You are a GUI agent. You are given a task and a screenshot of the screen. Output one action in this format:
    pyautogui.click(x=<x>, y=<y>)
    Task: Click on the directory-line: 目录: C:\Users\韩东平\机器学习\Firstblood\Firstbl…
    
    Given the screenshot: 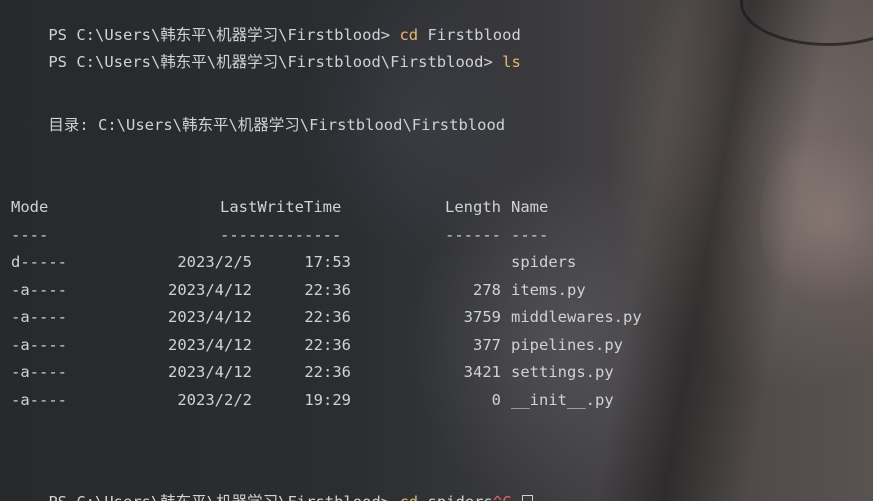 What is the action you would take?
    pyautogui.click(x=258, y=125)
    